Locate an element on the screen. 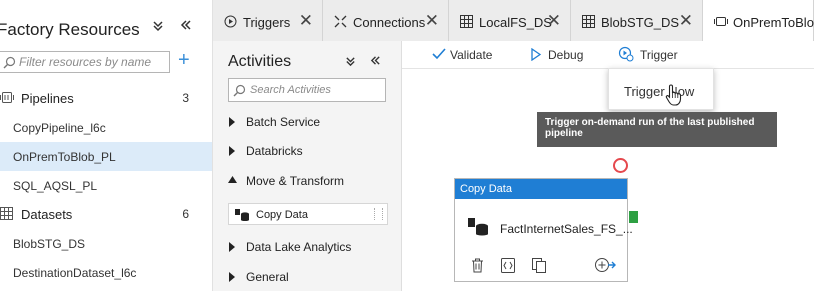 This screenshot has height=291, width=814. delete-icon is located at coordinates (477, 265).